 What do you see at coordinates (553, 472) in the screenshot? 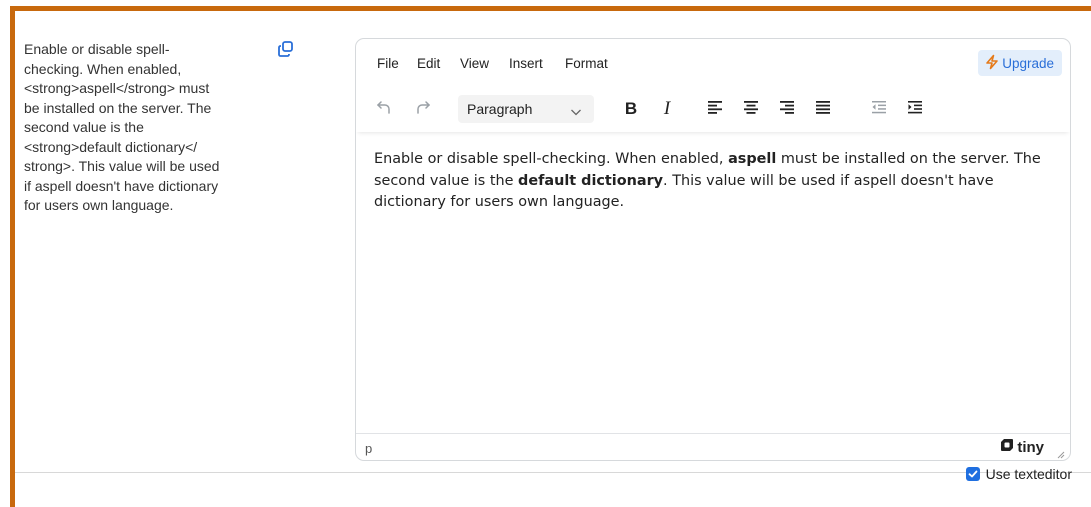
I see `row-divider` at bounding box center [553, 472].